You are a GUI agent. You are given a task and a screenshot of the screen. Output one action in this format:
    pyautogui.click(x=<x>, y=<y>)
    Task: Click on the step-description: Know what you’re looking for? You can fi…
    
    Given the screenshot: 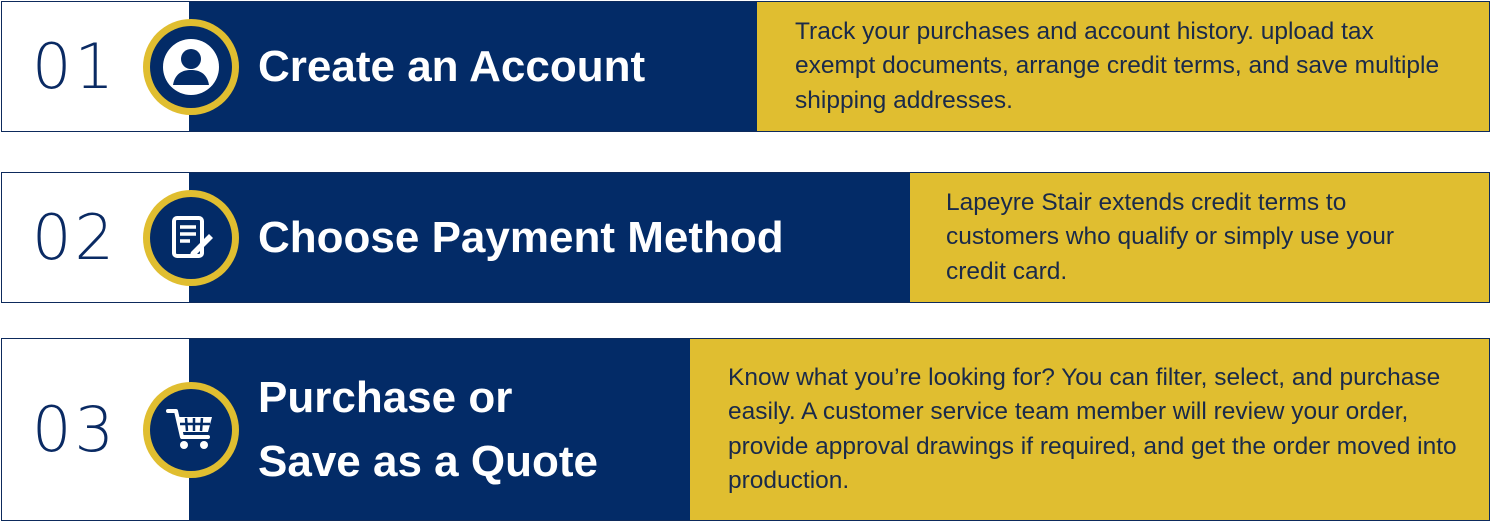 What is the action you would take?
    pyautogui.click(x=1092, y=429)
    